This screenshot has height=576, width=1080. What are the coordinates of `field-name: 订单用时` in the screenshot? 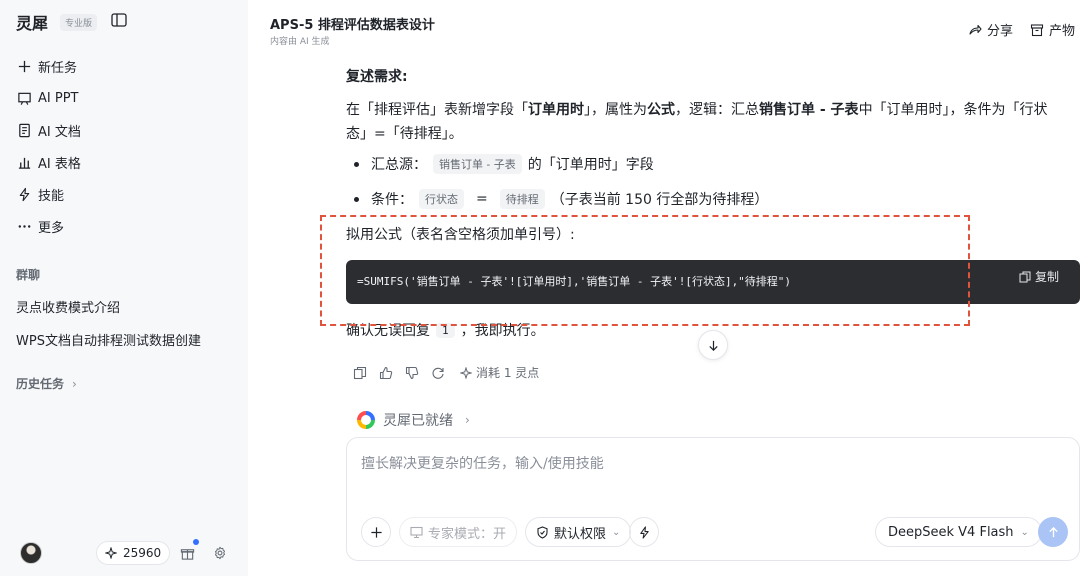 It's located at (556, 110).